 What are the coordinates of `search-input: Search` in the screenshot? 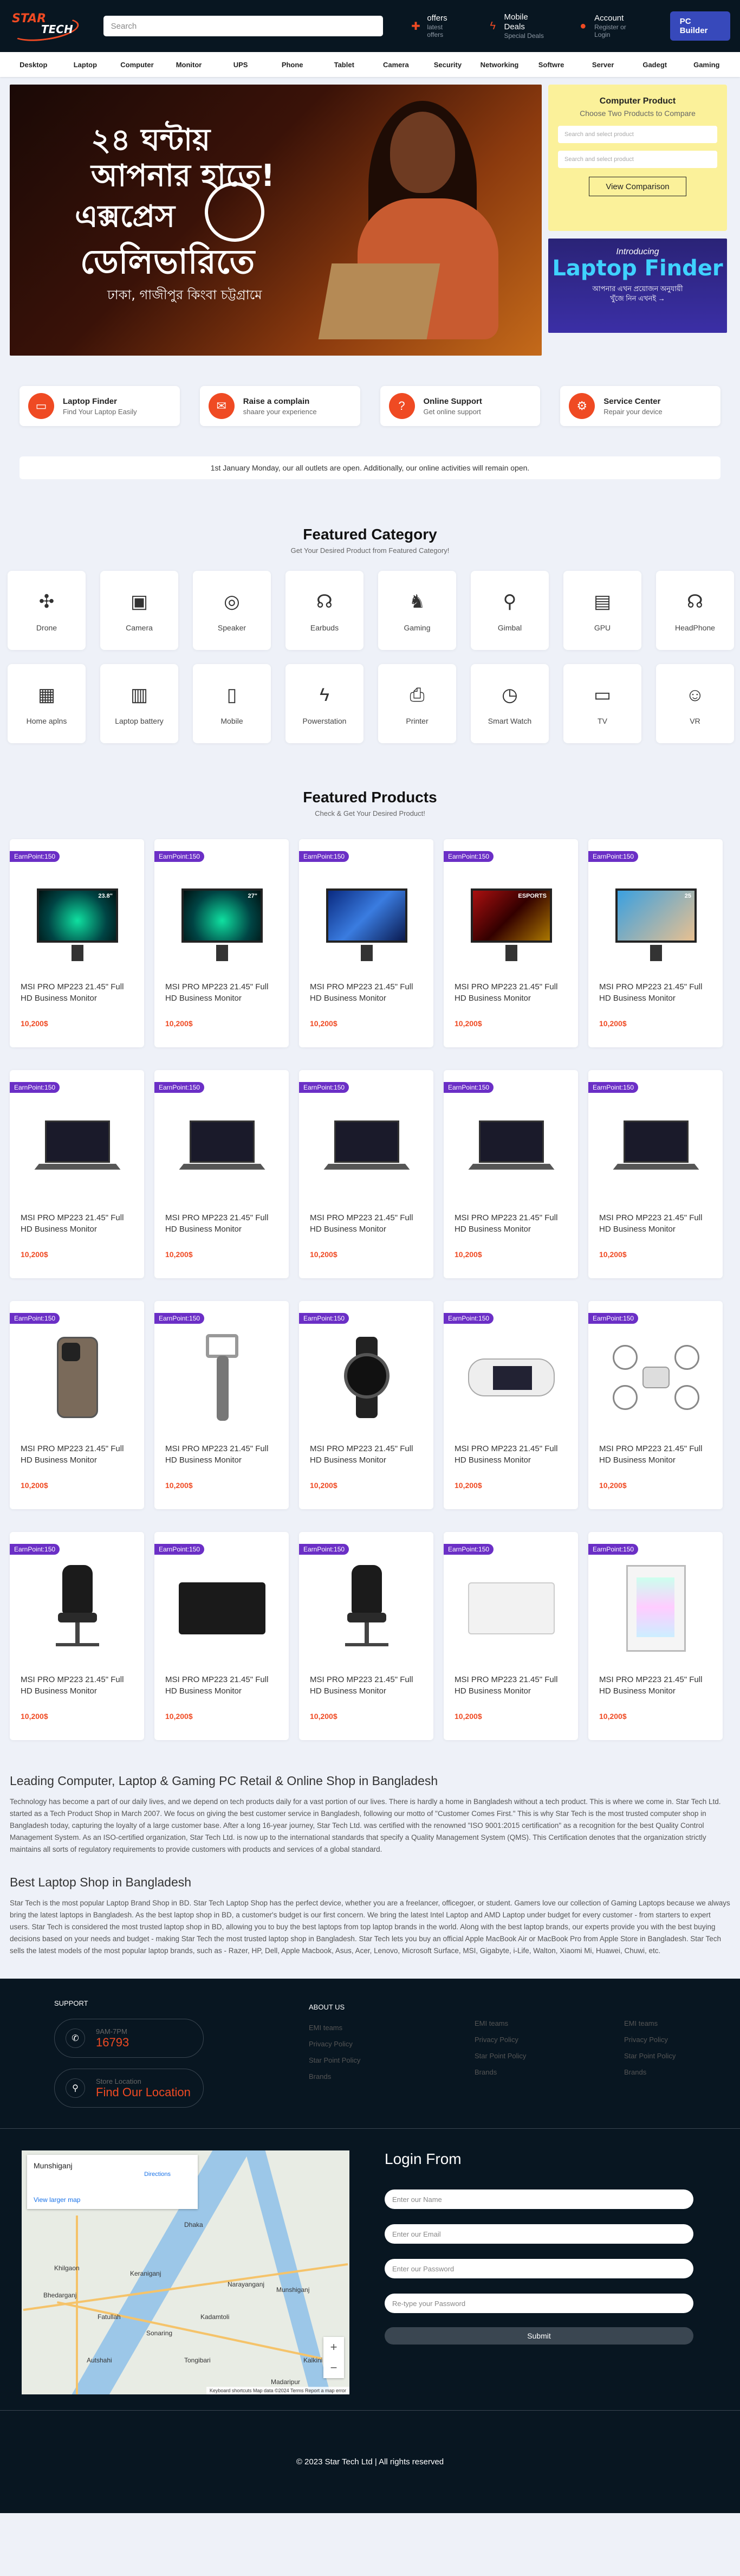 It's located at (243, 26).